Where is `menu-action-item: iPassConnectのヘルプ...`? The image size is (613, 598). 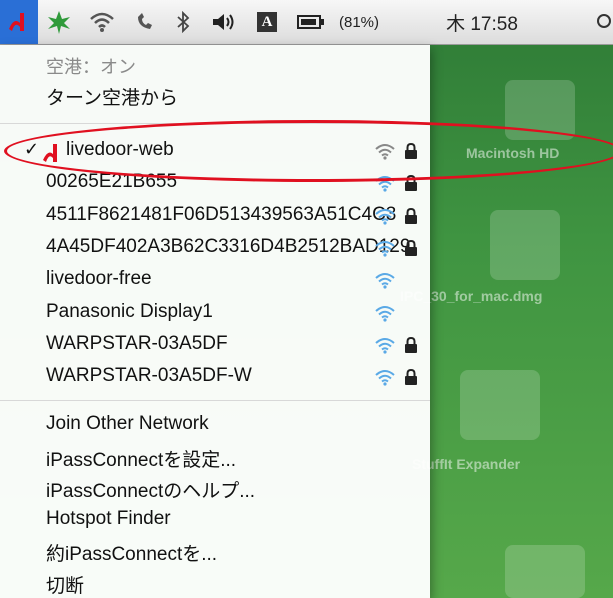
menu-action-item: iPassConnectのヘルプ... is located at coordinates (150, 489).